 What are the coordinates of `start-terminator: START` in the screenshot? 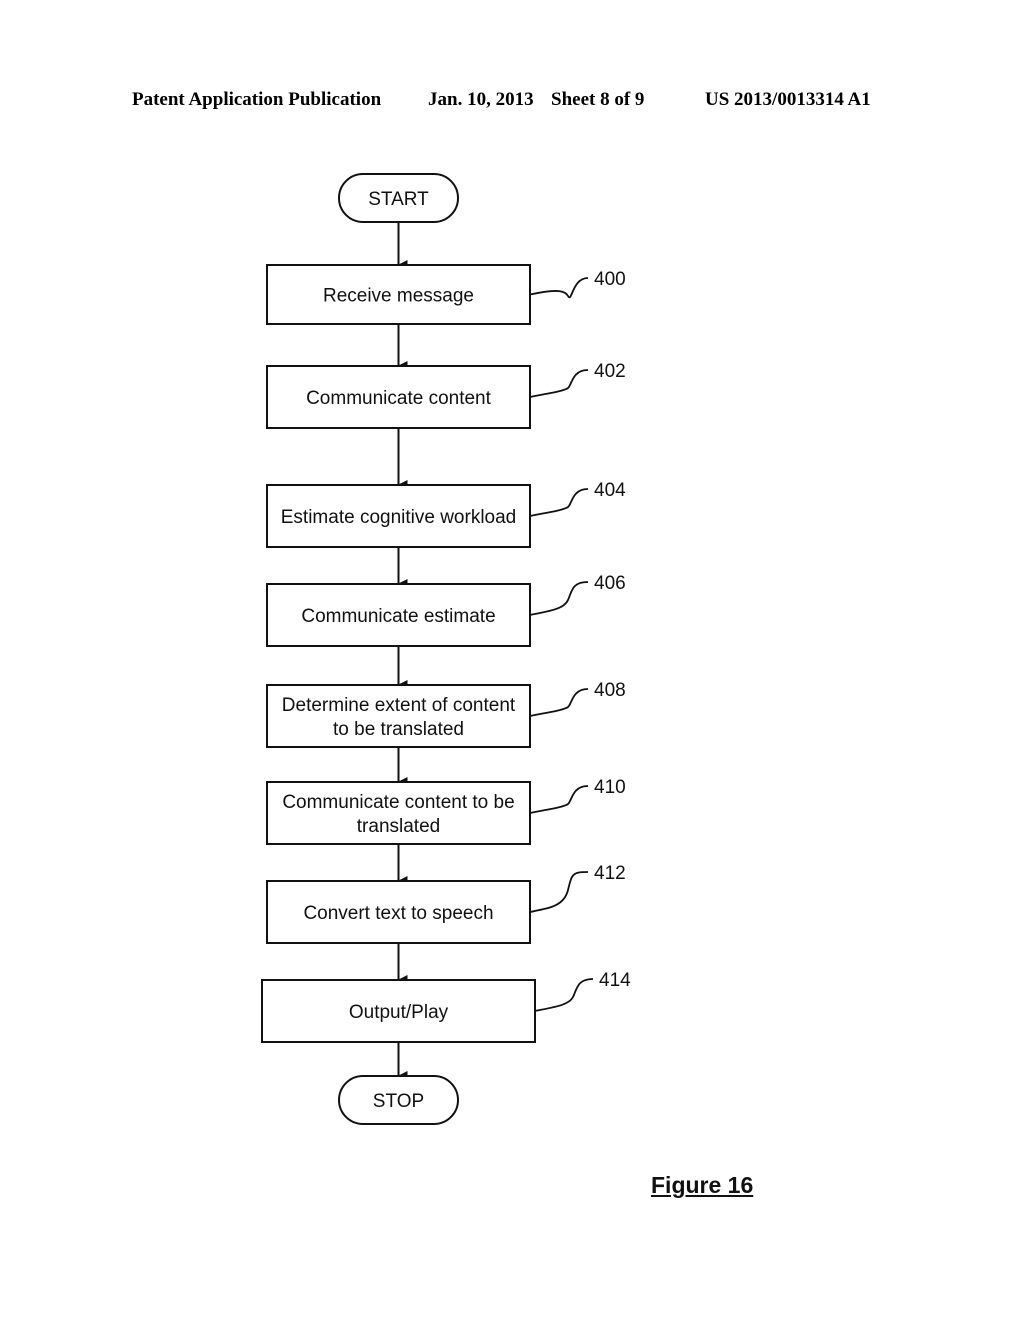 It's located at (398, 198).